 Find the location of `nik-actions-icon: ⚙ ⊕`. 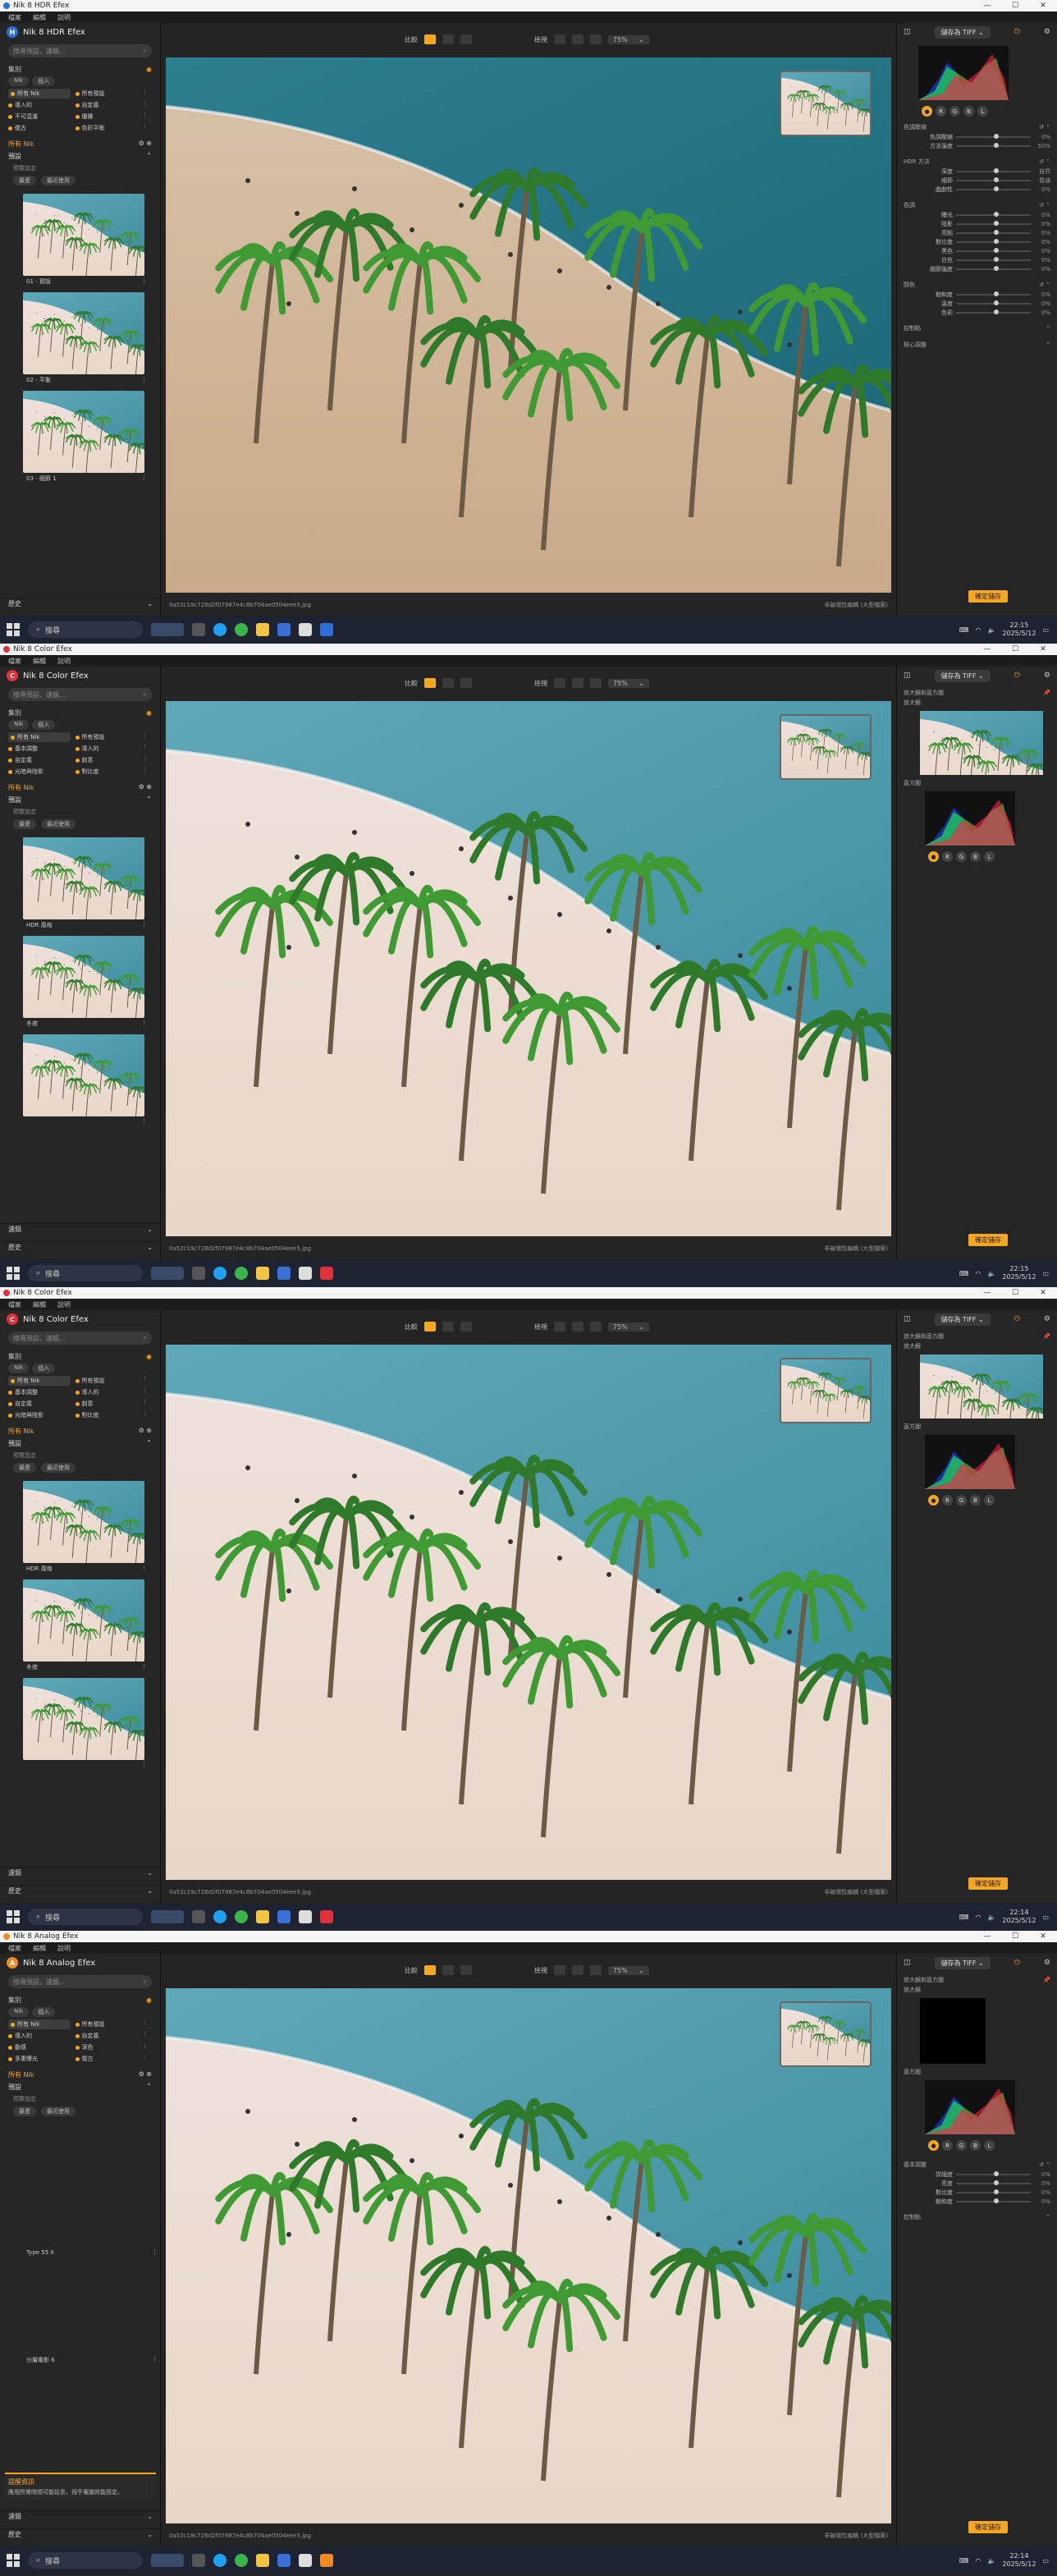

nik-actions-icon: ⚙ ⊕ is located at coordinates (145, 1432).